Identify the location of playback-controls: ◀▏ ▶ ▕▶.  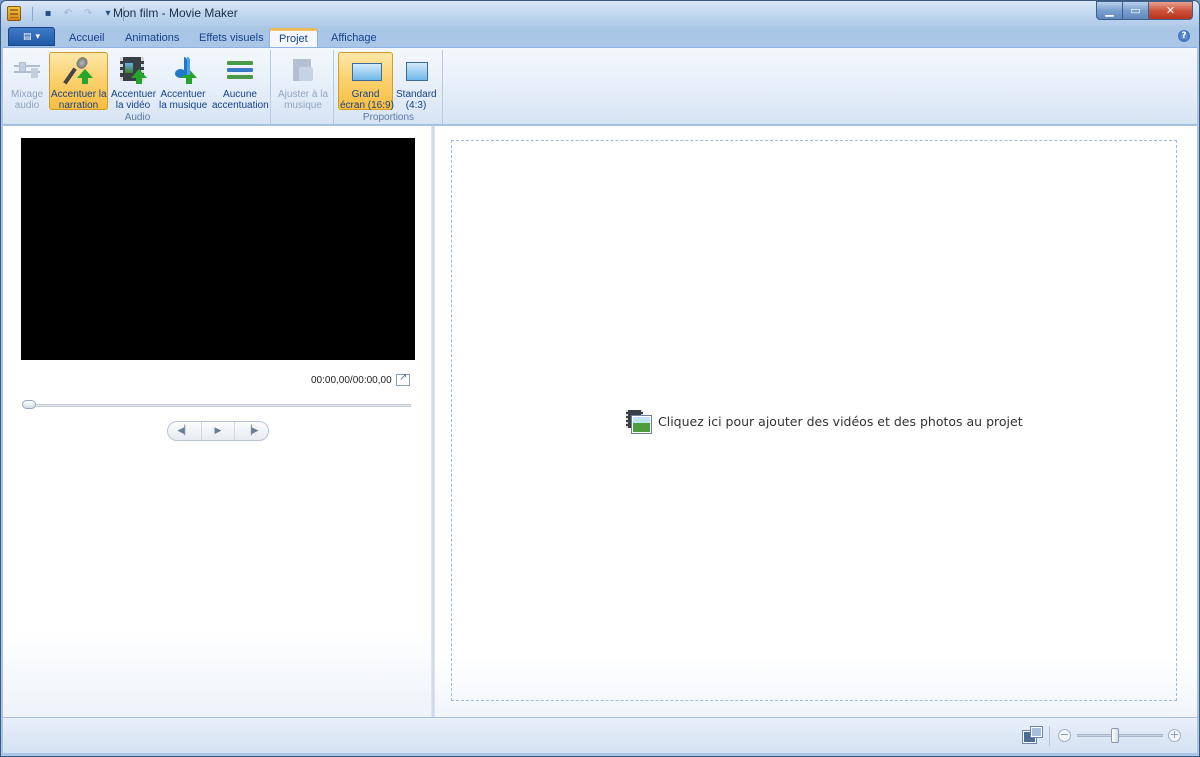
(218, 431).